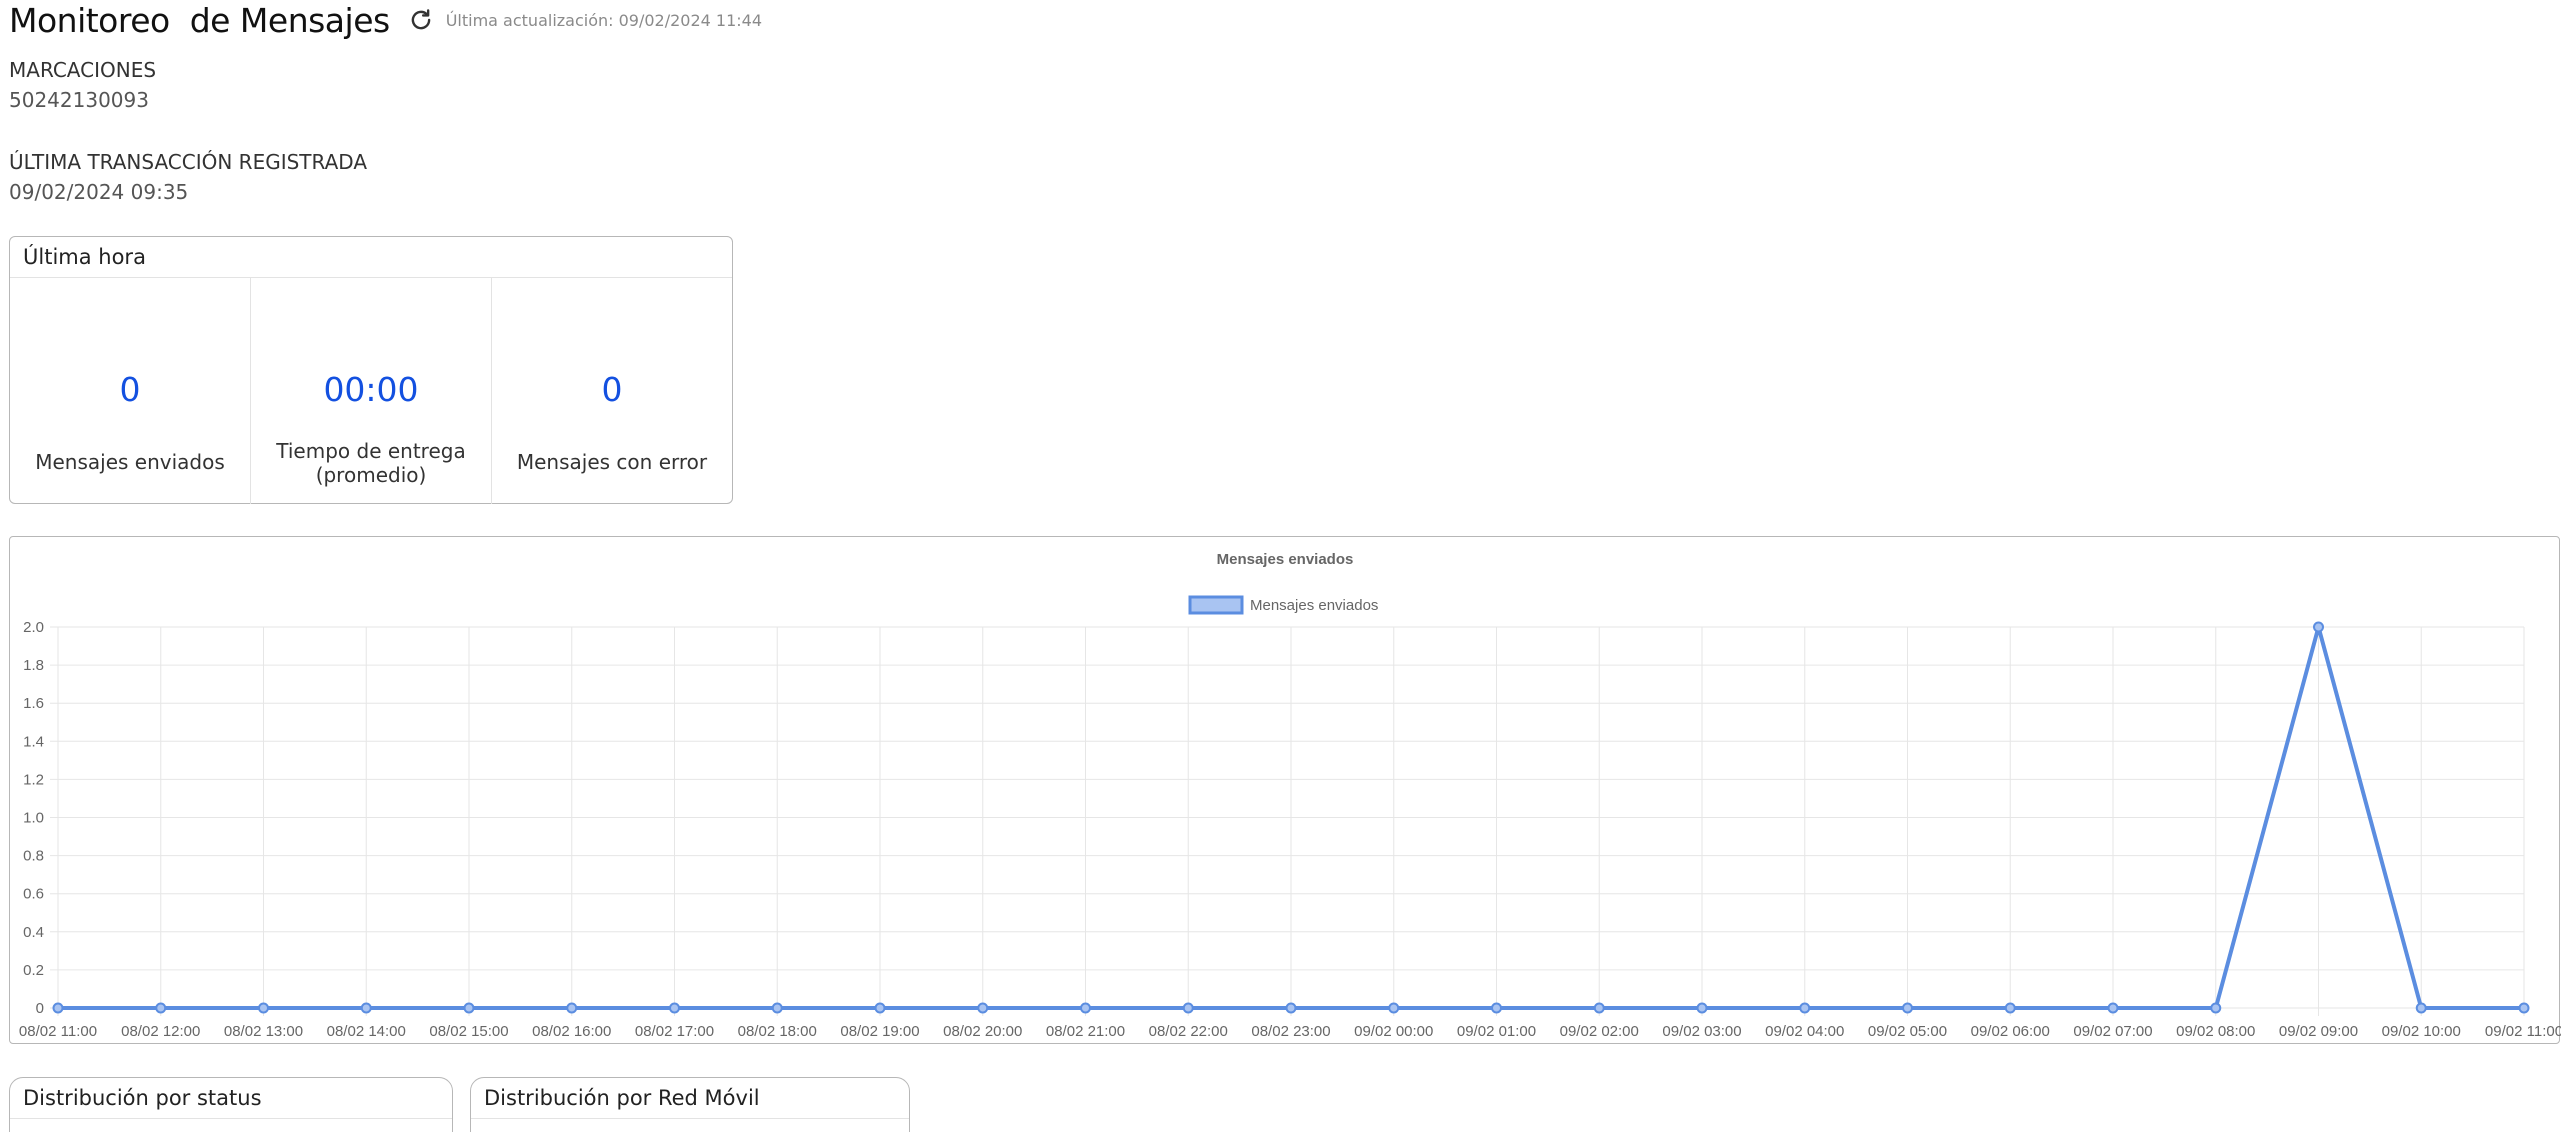 This screenshot has height=1132, width=2572. Describe the element at coordinates (371, 475) in the screenshot. I see `stat-label-line2: (promedio)` at that location.